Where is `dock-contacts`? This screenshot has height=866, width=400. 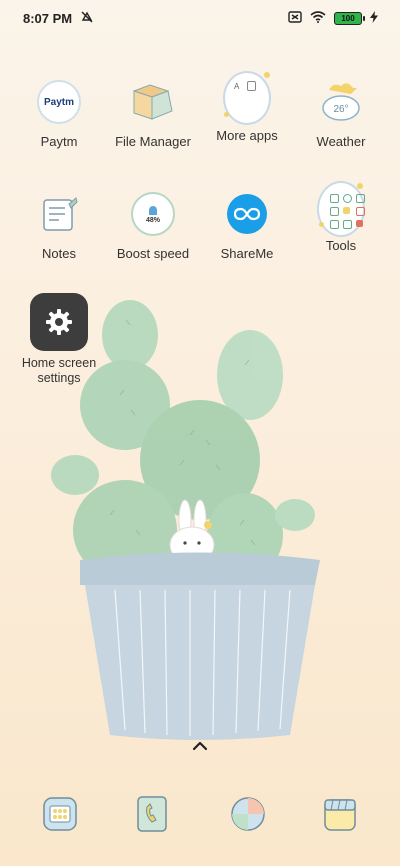 dock-contacts is located at coordinates (152, 814).